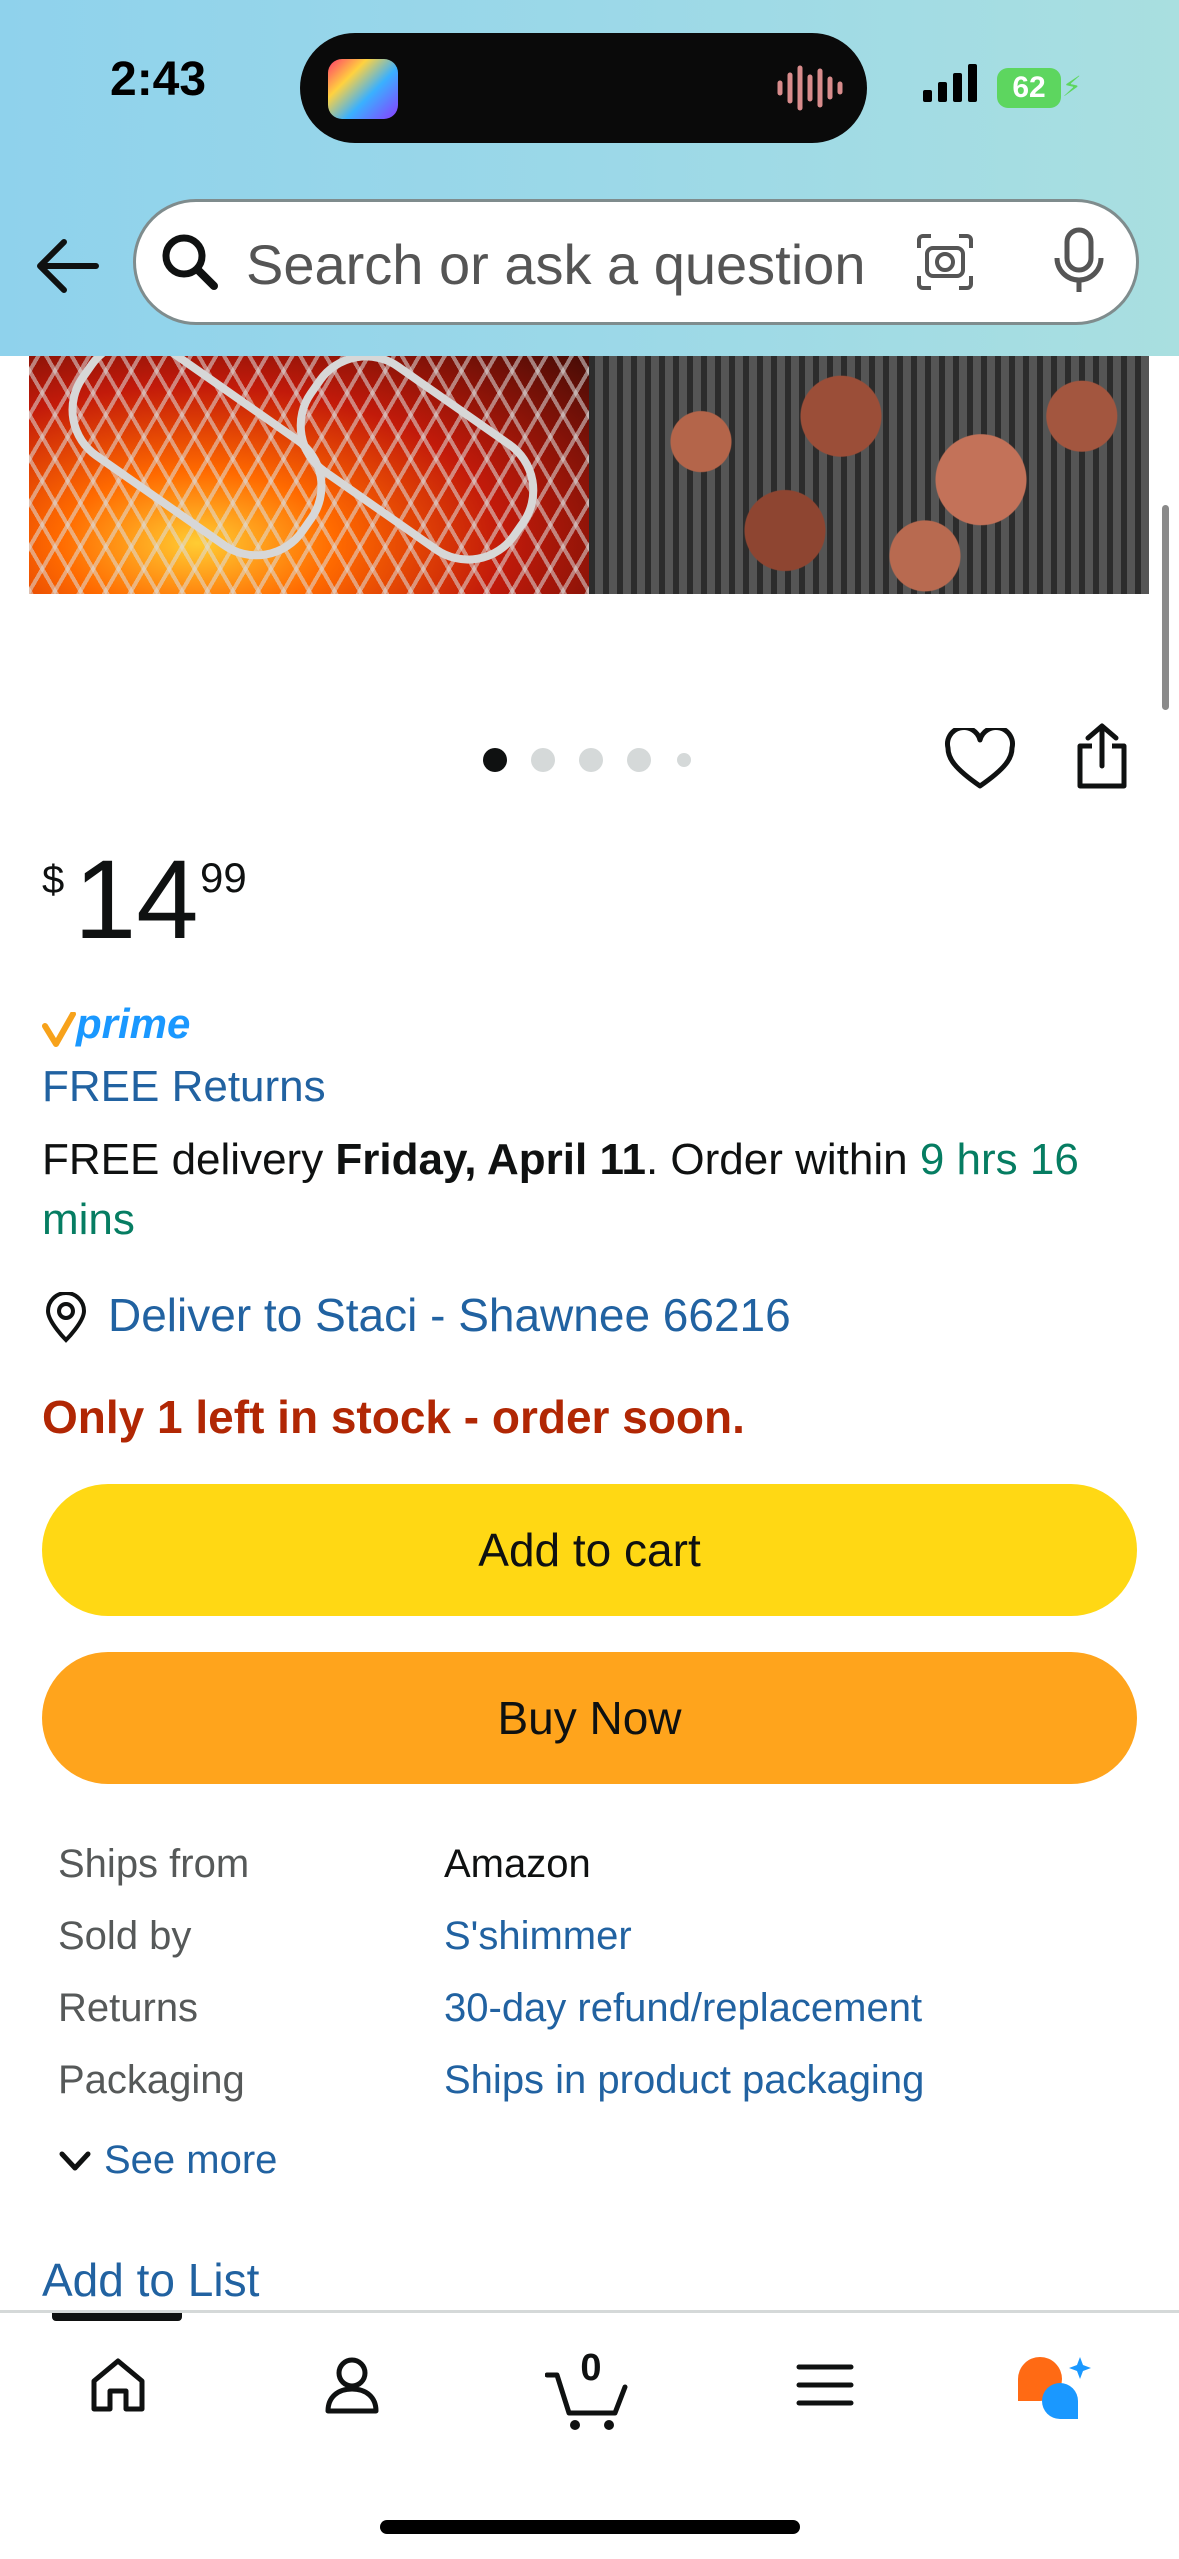  What do you see at coordinates (495, 760) in the screenshot?
I see `carousel-dot-active` at bounding box center [495, 760].